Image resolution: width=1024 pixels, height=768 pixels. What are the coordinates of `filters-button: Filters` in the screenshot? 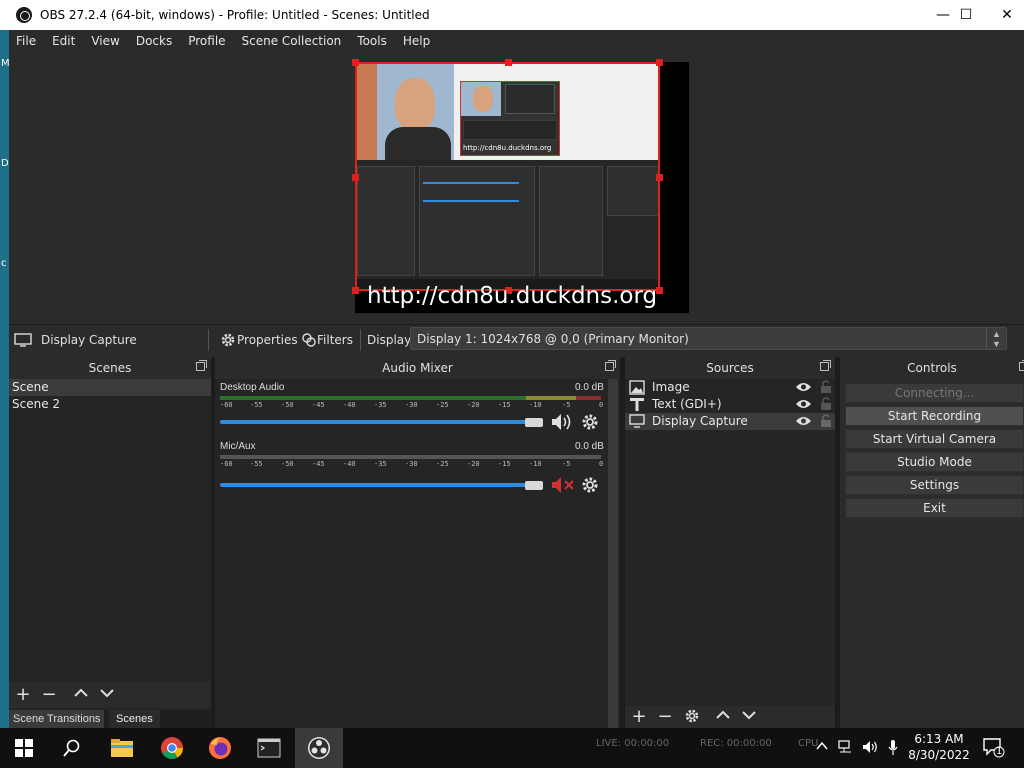 It's located at (335, 340).